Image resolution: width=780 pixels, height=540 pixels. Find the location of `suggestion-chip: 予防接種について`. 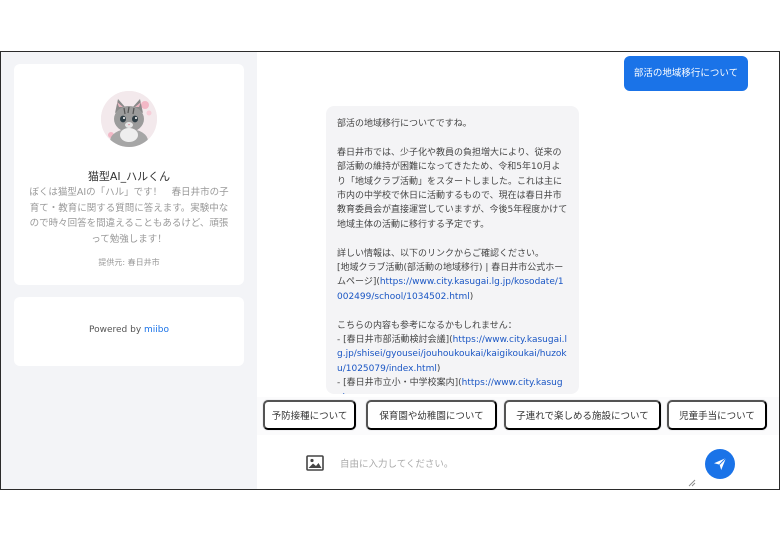

suggestion-chip: 予防接種について is located at coordinates (309, 415).